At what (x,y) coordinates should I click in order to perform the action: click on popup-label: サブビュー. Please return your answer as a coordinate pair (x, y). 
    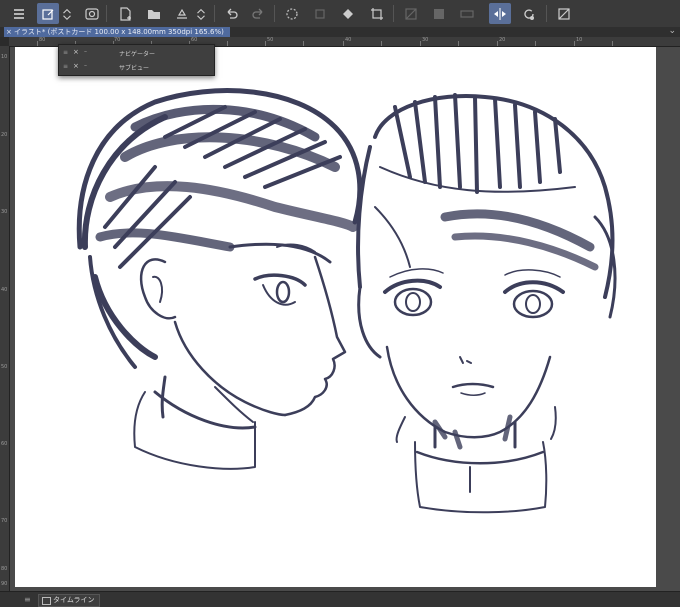
    Looking at the image, I should click on (134, 68).